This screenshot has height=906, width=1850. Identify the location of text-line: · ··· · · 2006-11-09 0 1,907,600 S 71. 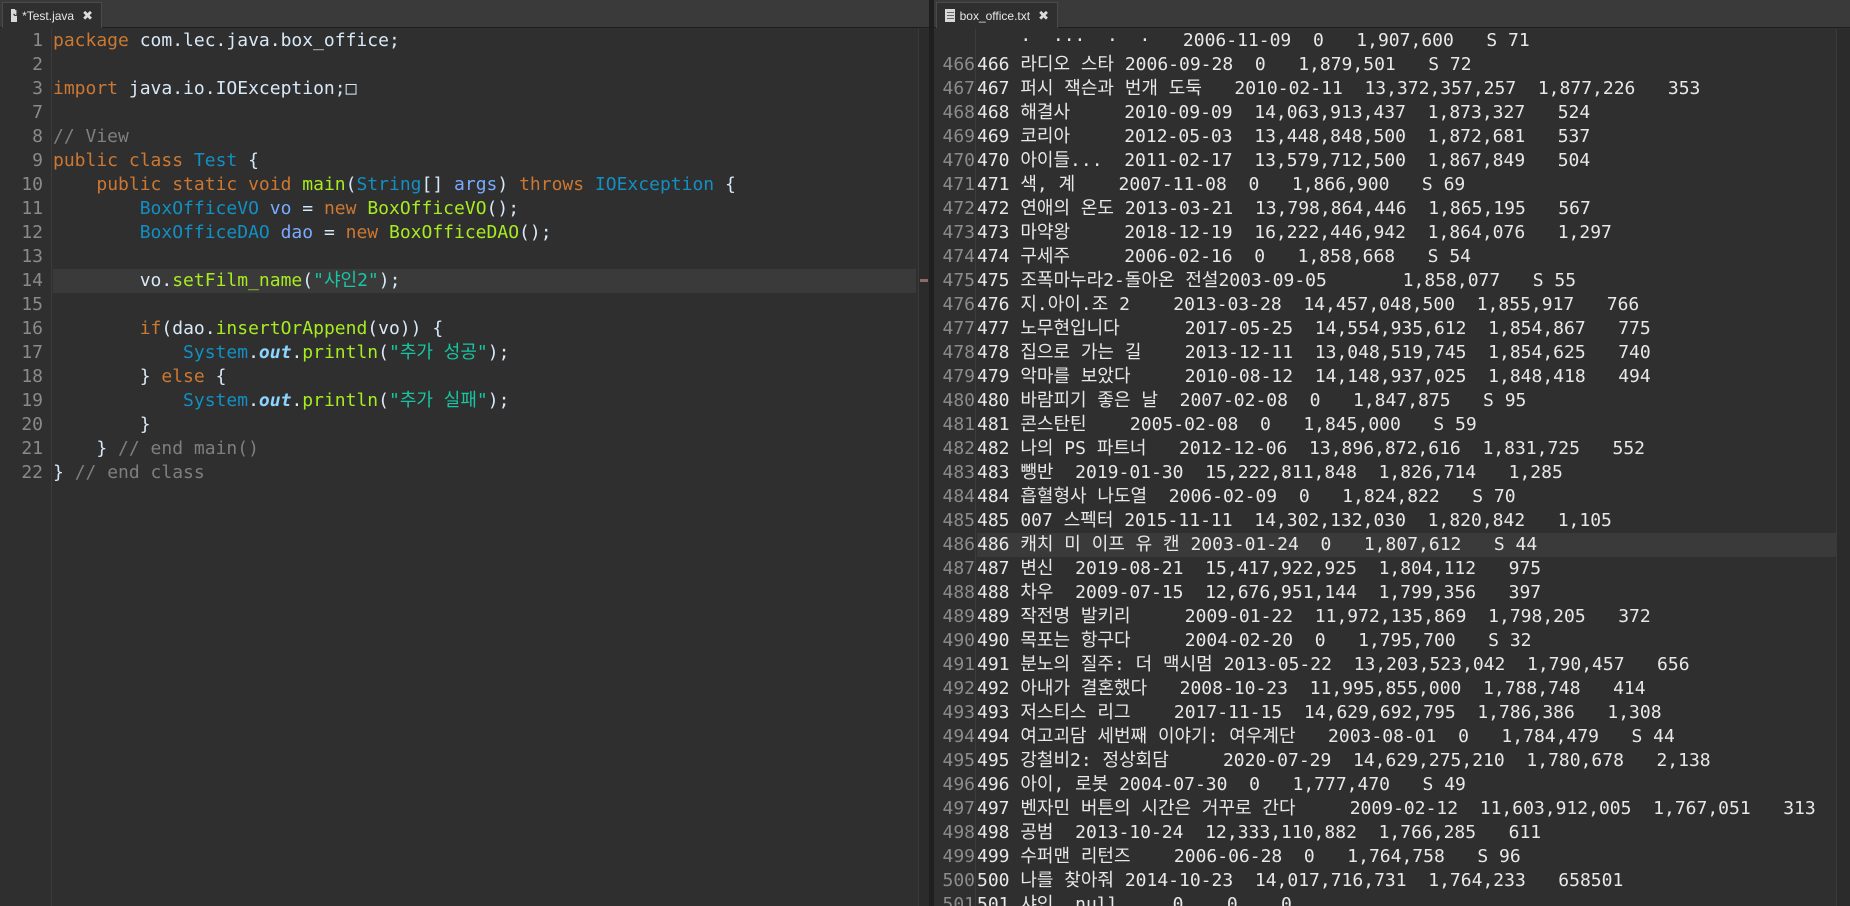
(1406, 41).